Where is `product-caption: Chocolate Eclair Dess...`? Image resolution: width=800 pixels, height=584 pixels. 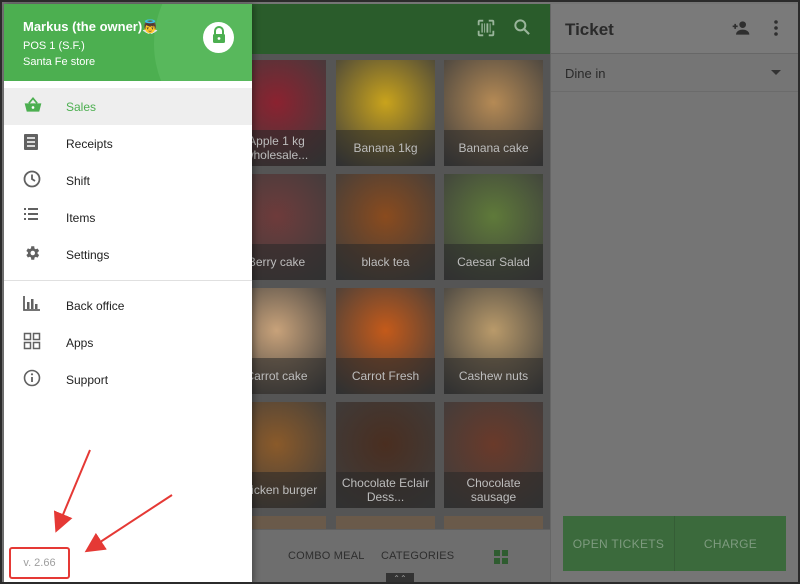
product-caption: Chocolate Eclair Dess... is located at coordinates (385, 490).